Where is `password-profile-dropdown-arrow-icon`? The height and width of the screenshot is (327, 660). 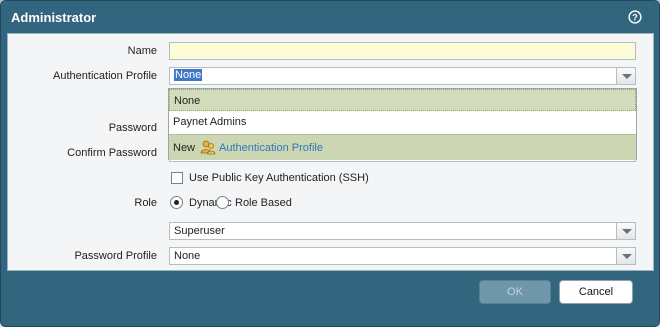
password-profile-dropdown-arrow-icon is located at coordinates (626, 256).